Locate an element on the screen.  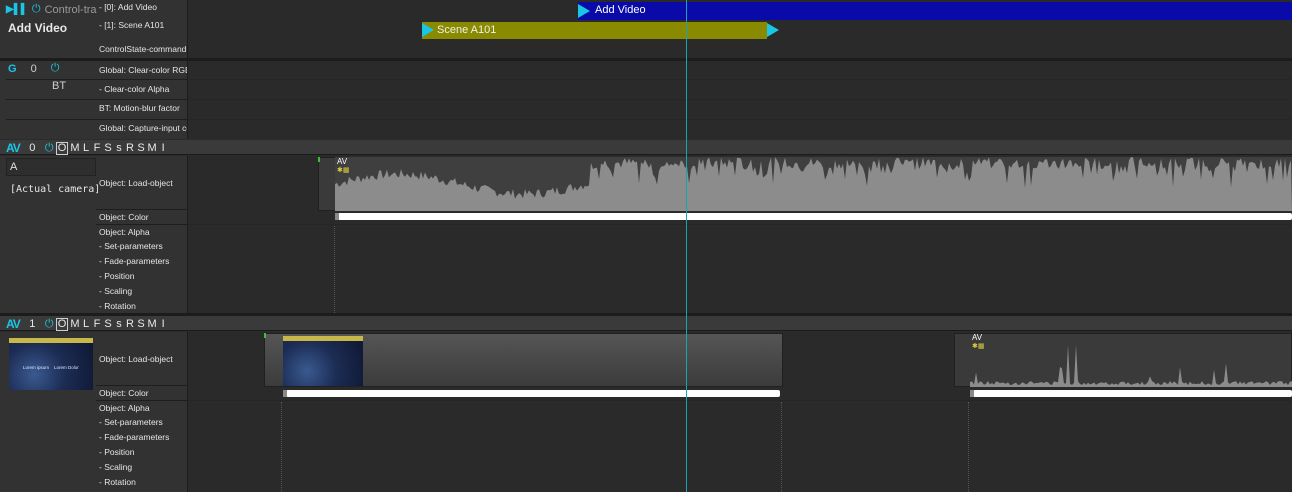
av1-param-3: - Set-parameters is located at coordinates (131, 422).